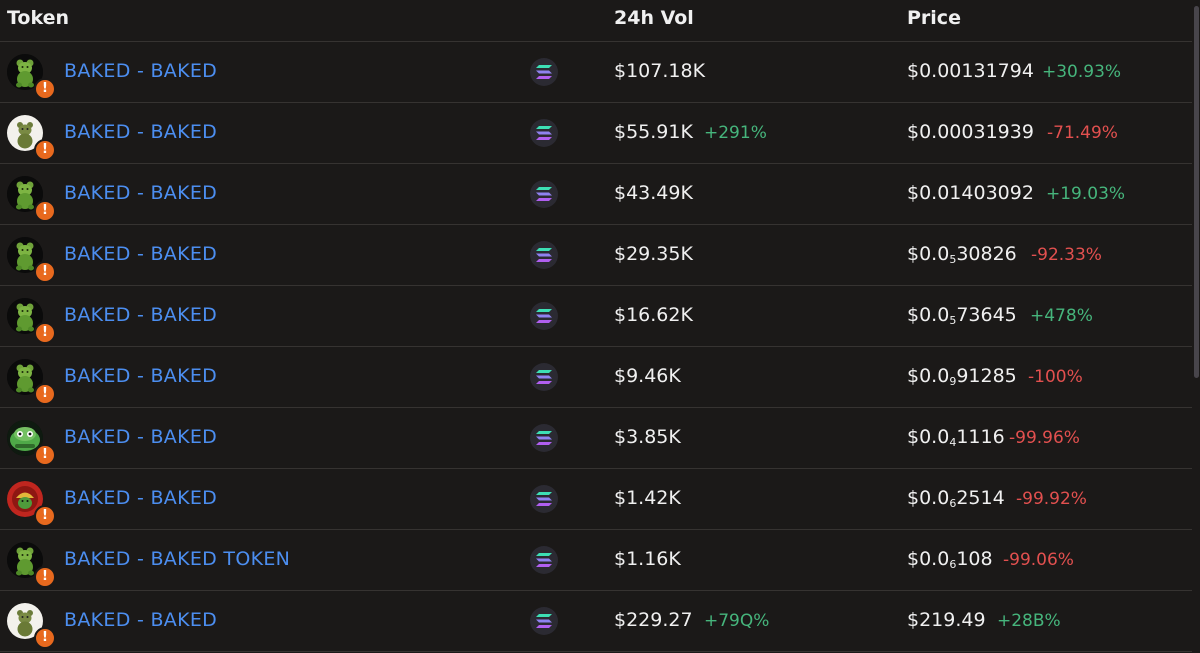 The image size is (1200, 653). Describe the element at coordinates (1038, 560) in the screenshot. I see `price-change: -99.06%` at that location.